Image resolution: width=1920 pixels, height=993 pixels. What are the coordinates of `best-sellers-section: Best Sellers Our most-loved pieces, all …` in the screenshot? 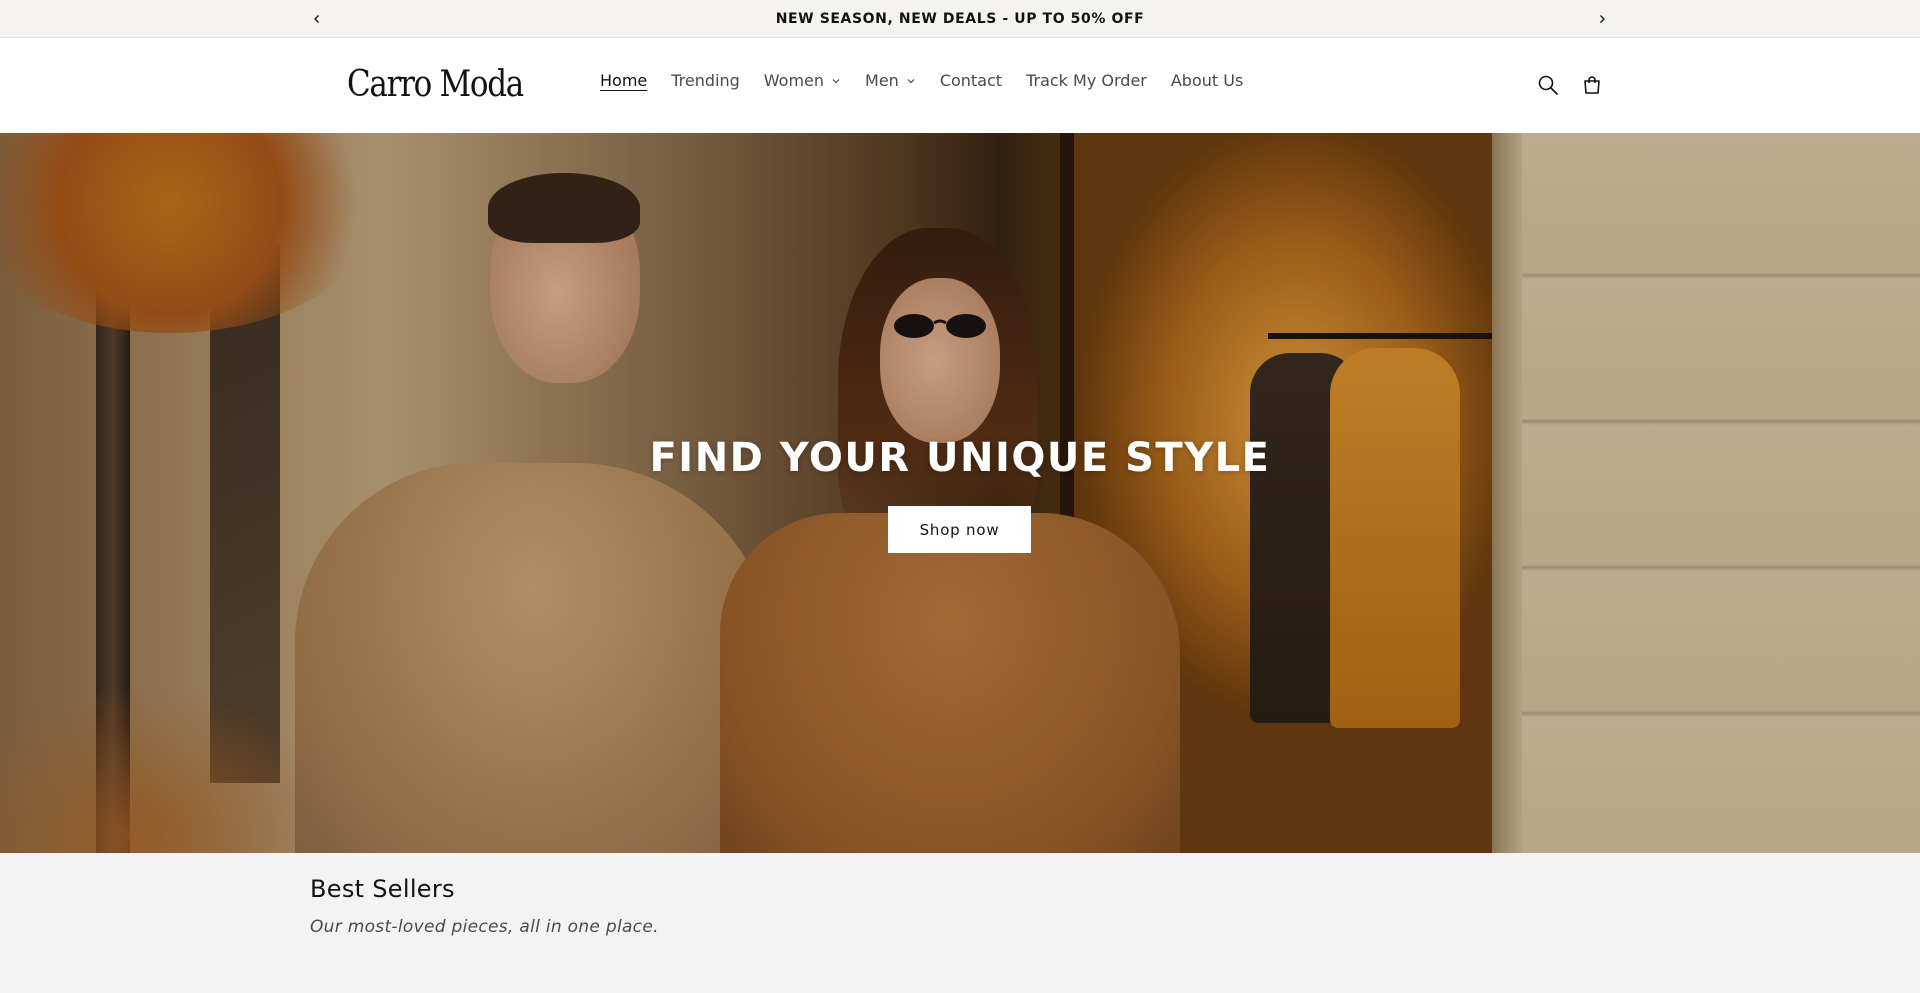 It's located at (960, 923).